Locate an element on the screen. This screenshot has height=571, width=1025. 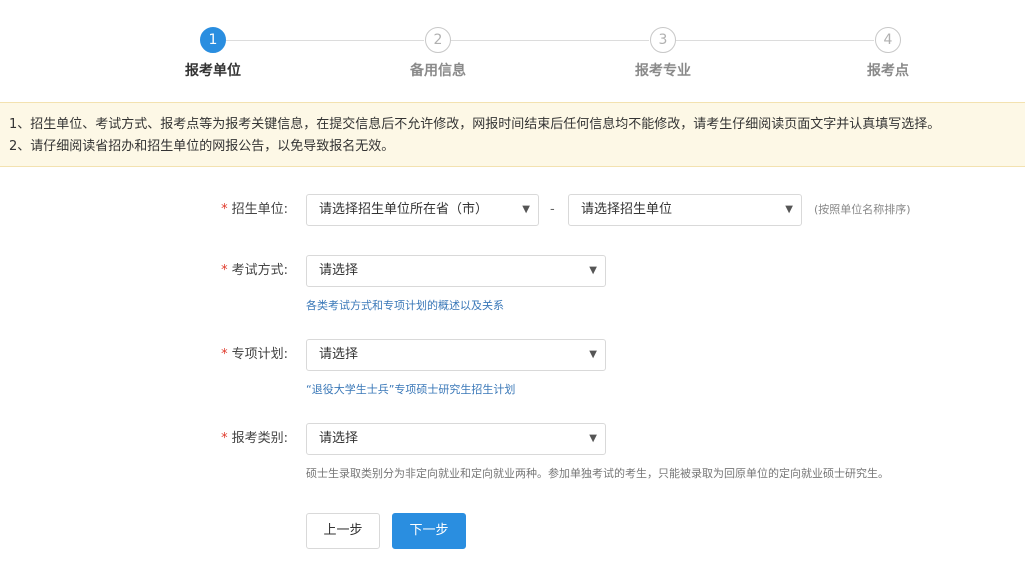
special-plan-label: * 专项计划: is located at coordinates (254, 354).